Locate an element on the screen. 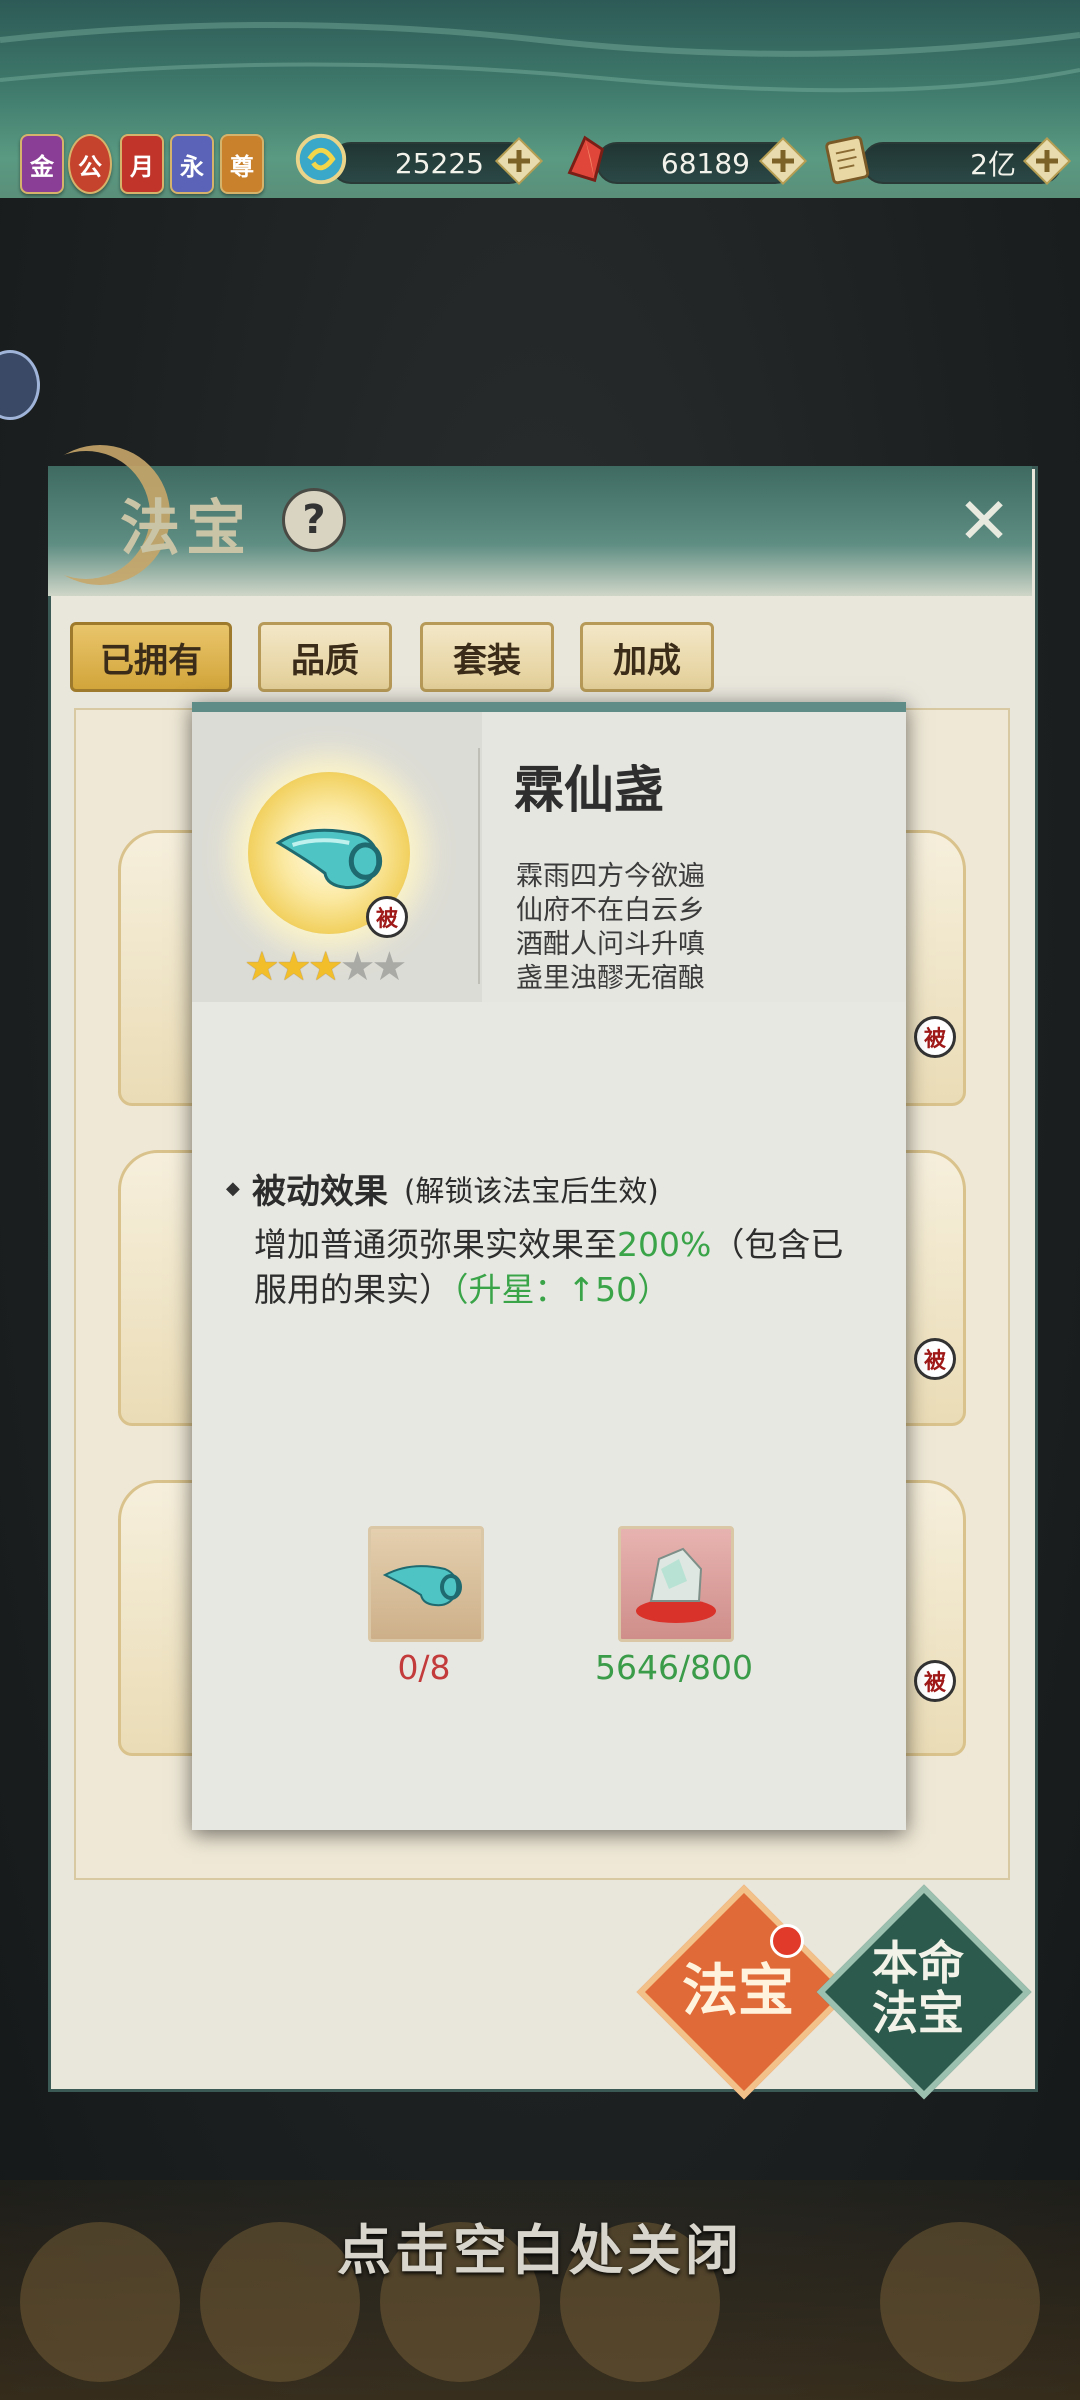 The width and height of the screenshot is (1080, 2400). badge-supreme: 尊 is located at coordinates (242, 164).